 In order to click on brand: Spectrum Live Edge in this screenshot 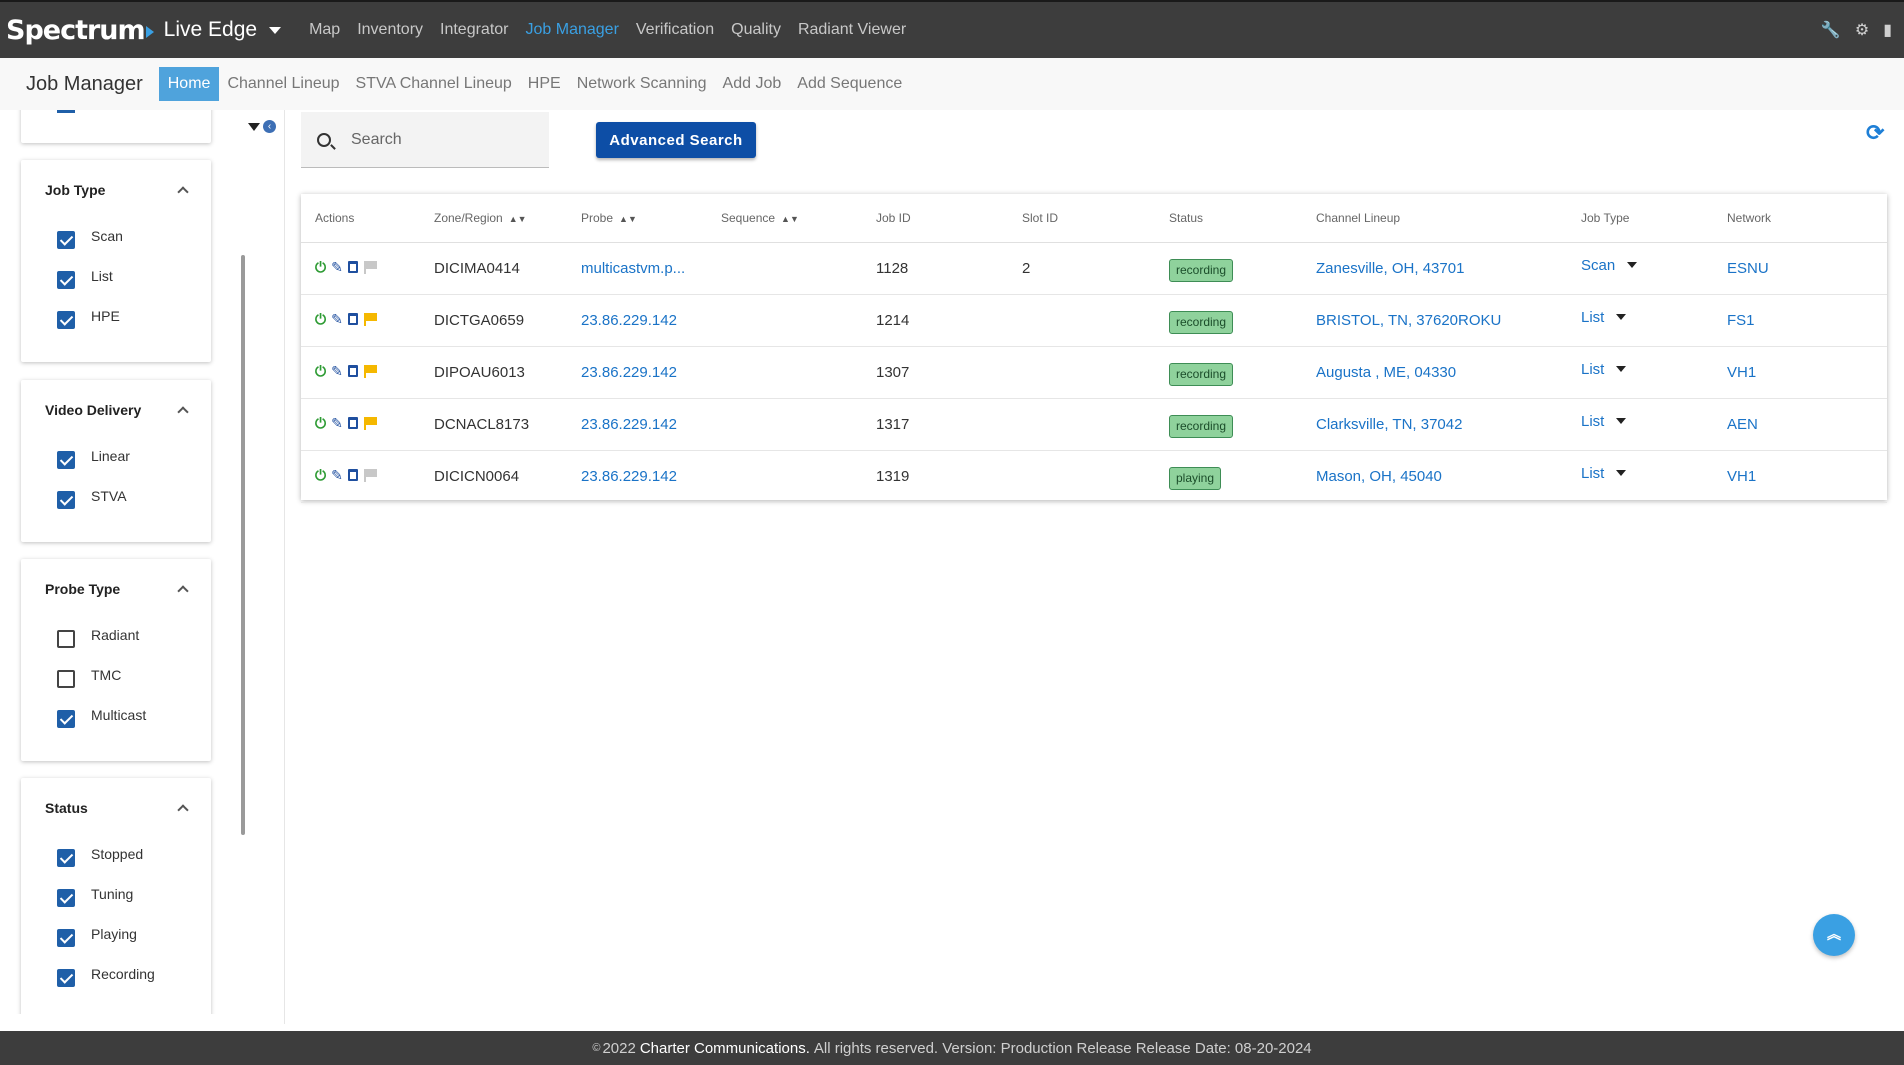, I will do `click(144, 30)`.